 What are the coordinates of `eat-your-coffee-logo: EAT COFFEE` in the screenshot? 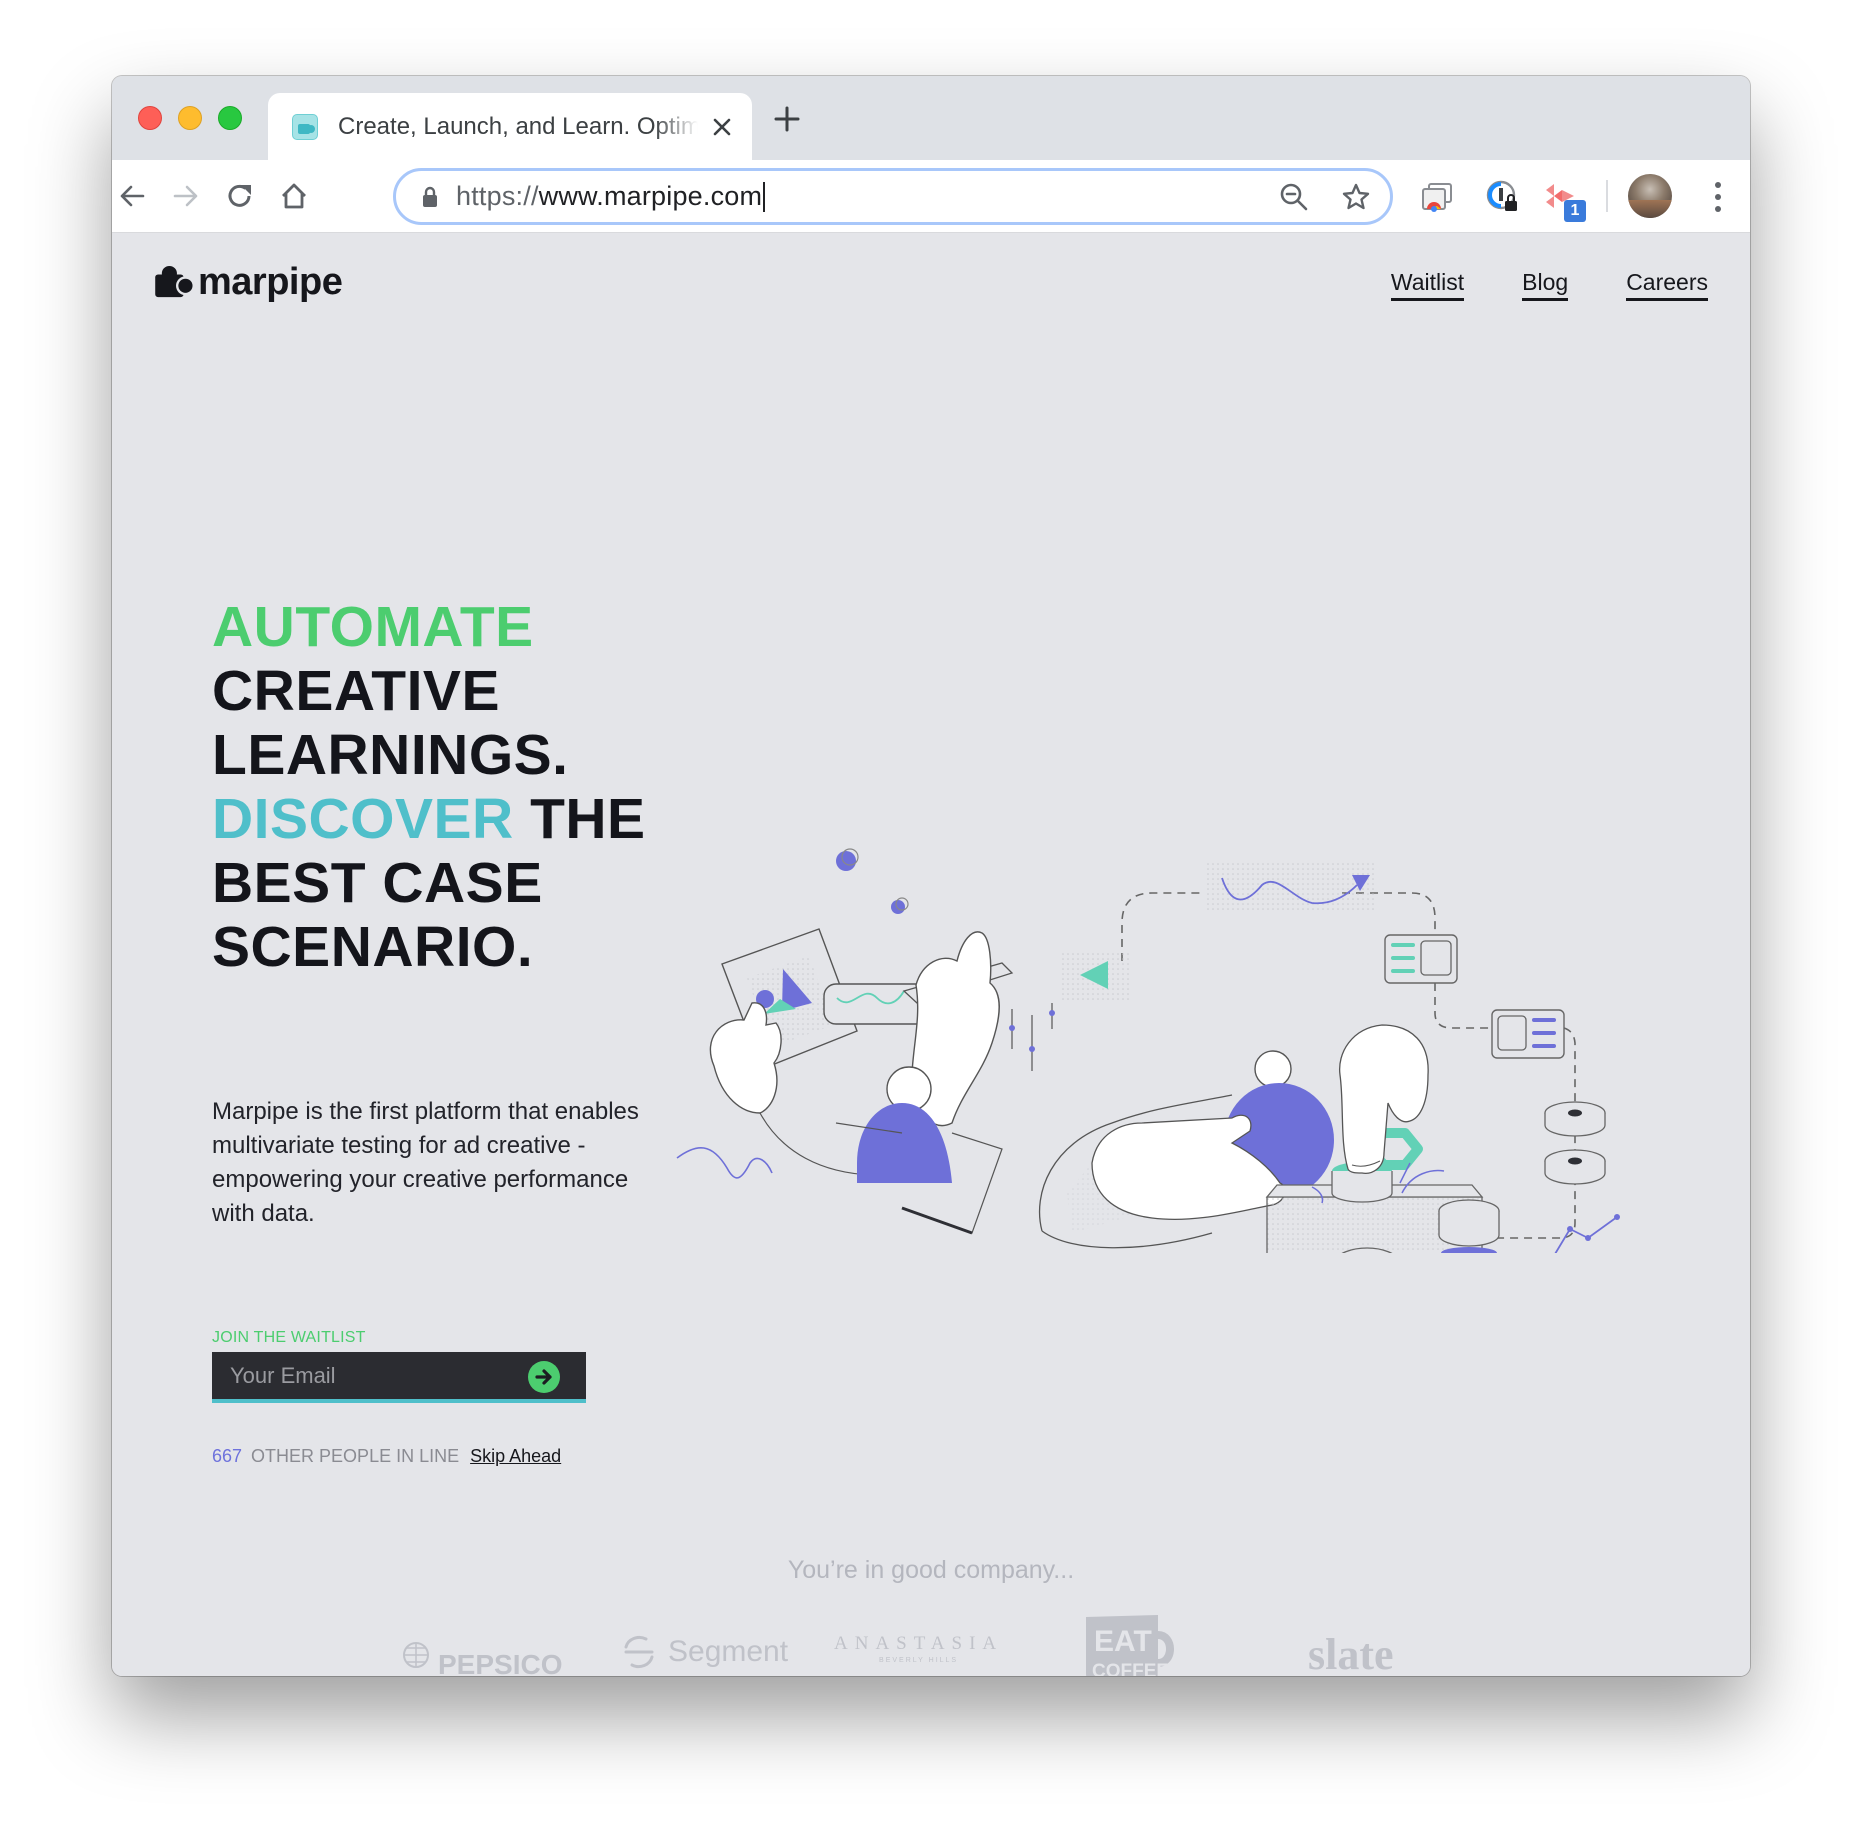 It's located at (1130, 1643).